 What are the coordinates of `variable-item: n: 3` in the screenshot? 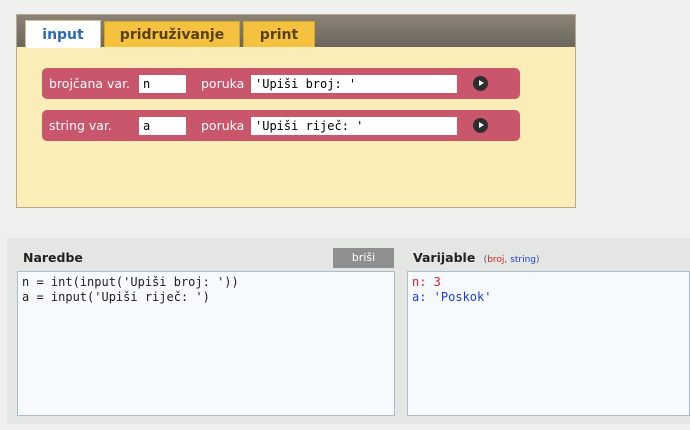 It's located at (426, 282).